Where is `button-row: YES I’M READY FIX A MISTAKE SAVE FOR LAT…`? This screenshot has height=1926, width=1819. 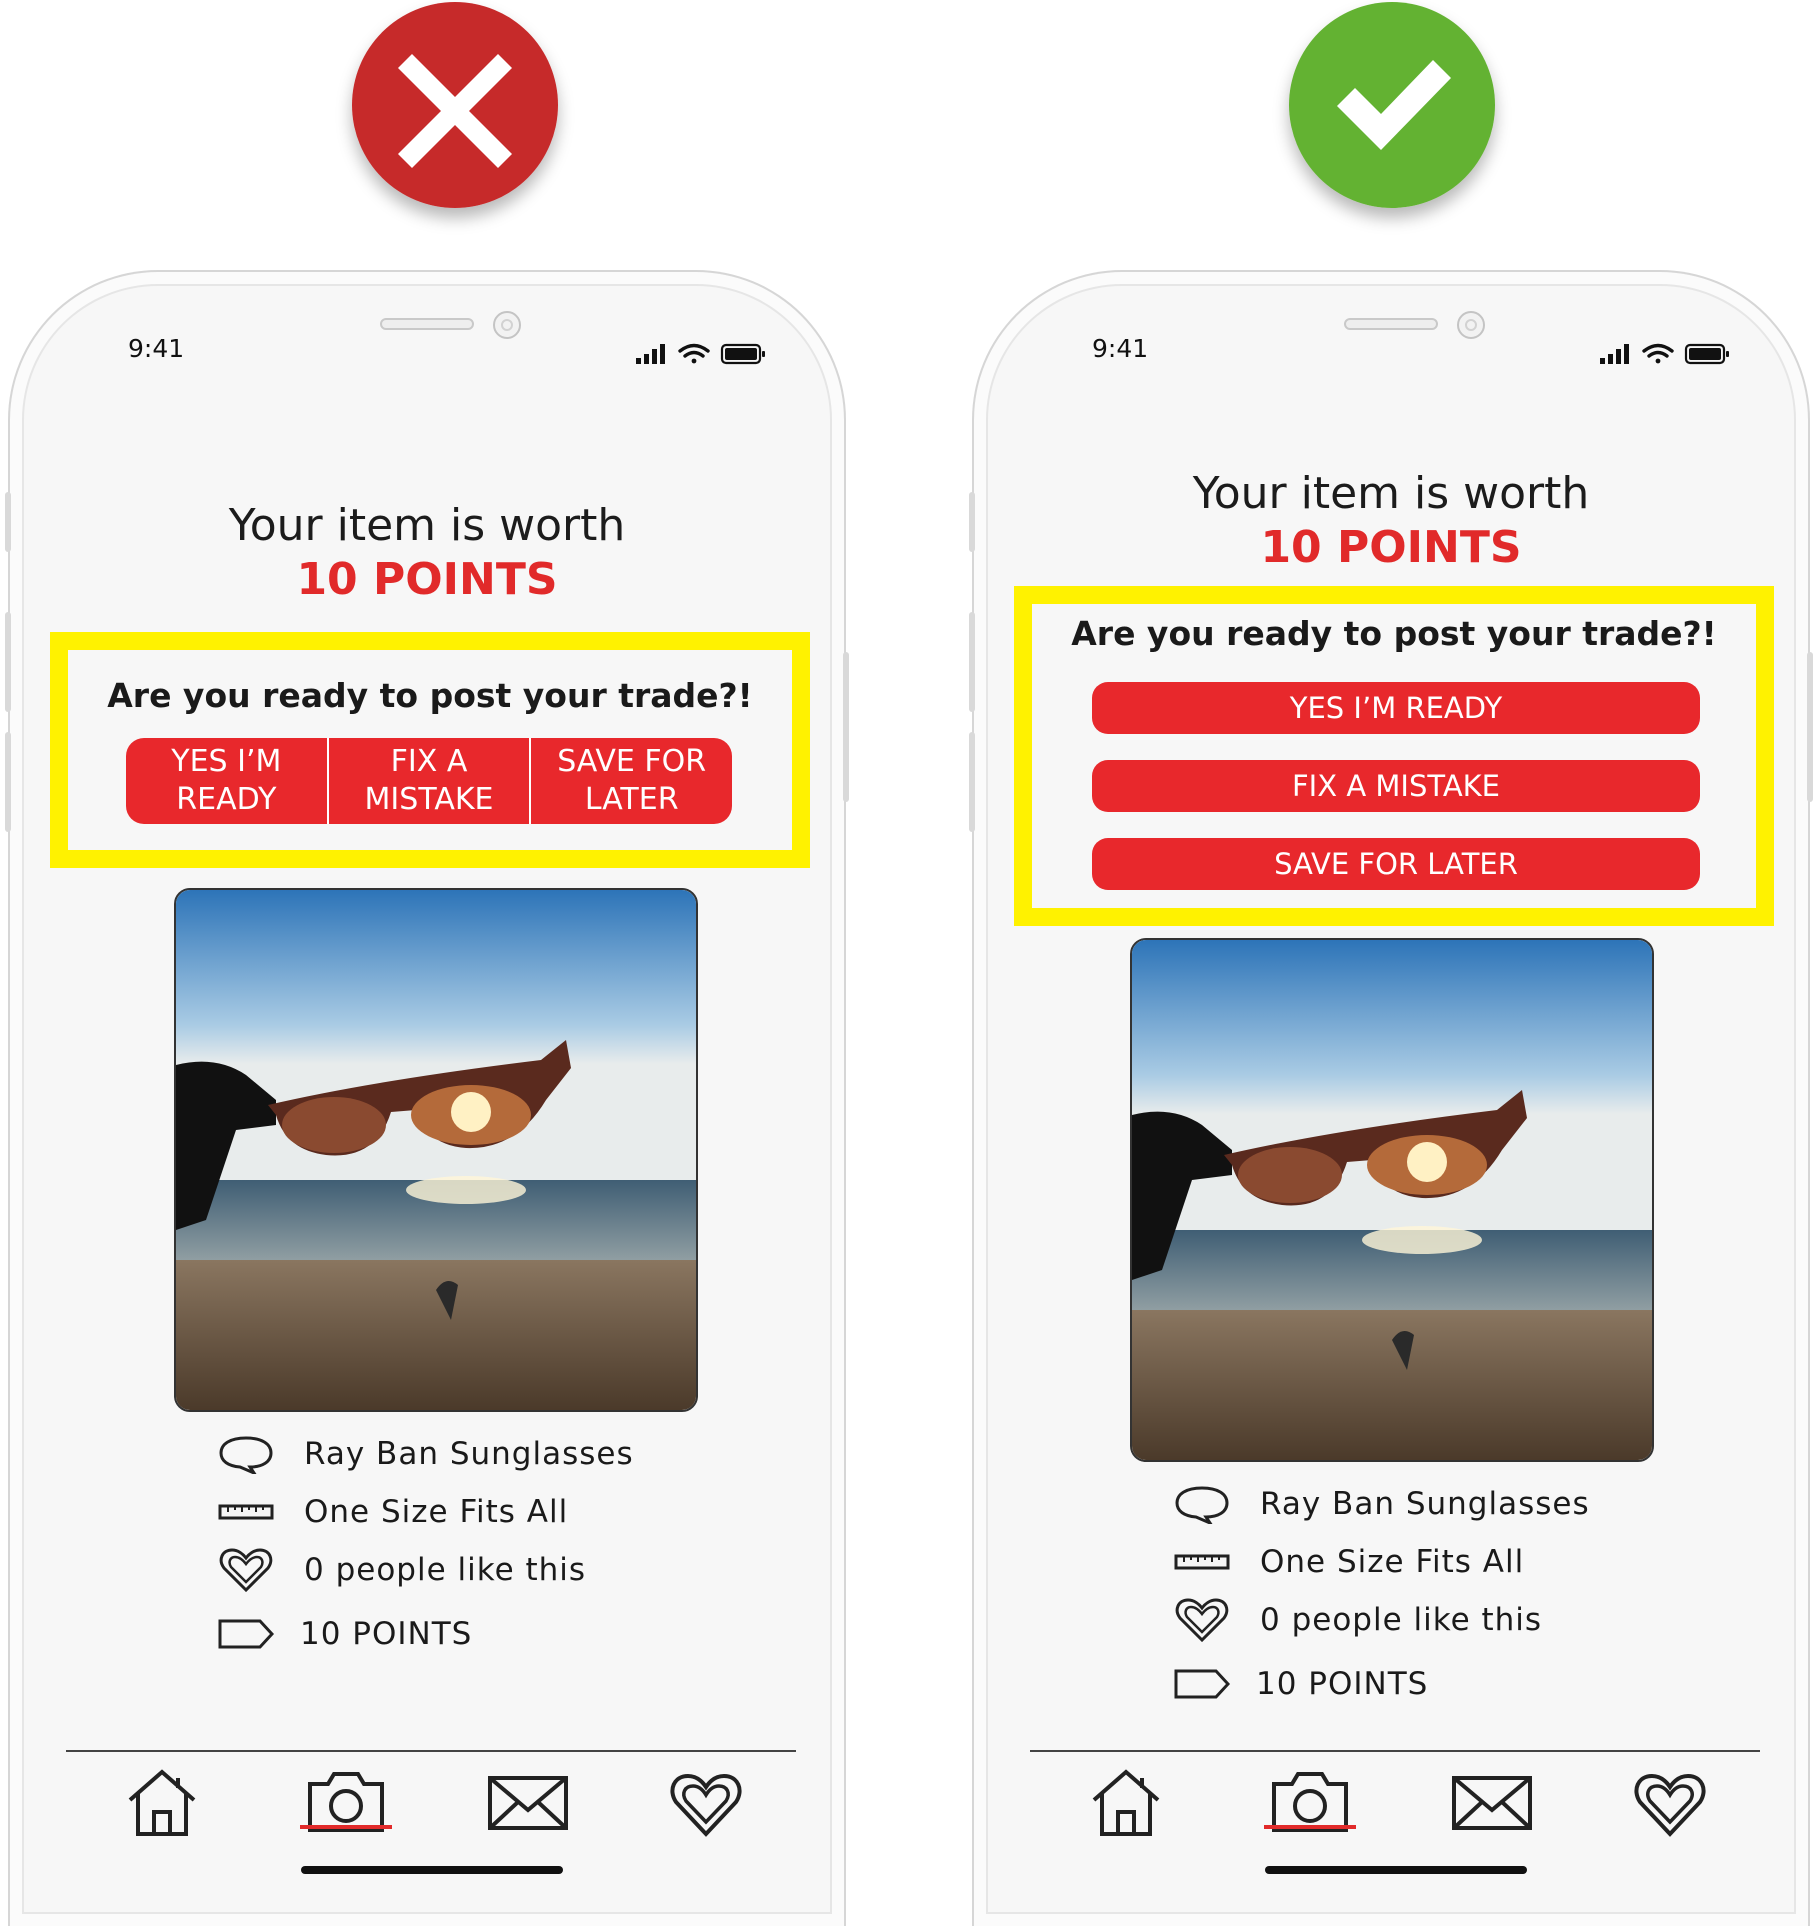
button-row: YES I’M READY FIX A MISTAKE SAVE FOR LAT… is located at coordinates (429, 781).